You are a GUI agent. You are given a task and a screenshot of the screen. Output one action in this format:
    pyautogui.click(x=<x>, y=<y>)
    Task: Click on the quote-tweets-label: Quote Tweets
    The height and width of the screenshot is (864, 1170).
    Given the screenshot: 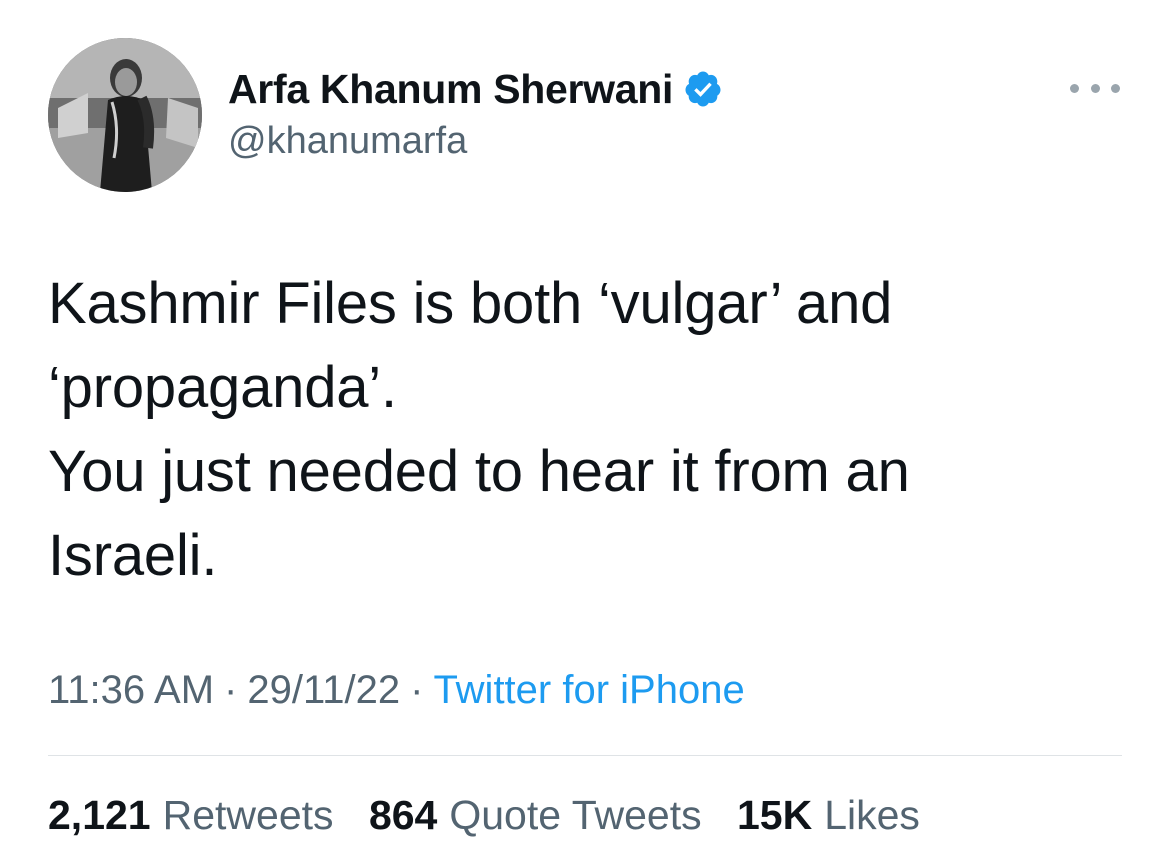 What is the action you would take?
    pyautogui.click(x=575, y=815)
    